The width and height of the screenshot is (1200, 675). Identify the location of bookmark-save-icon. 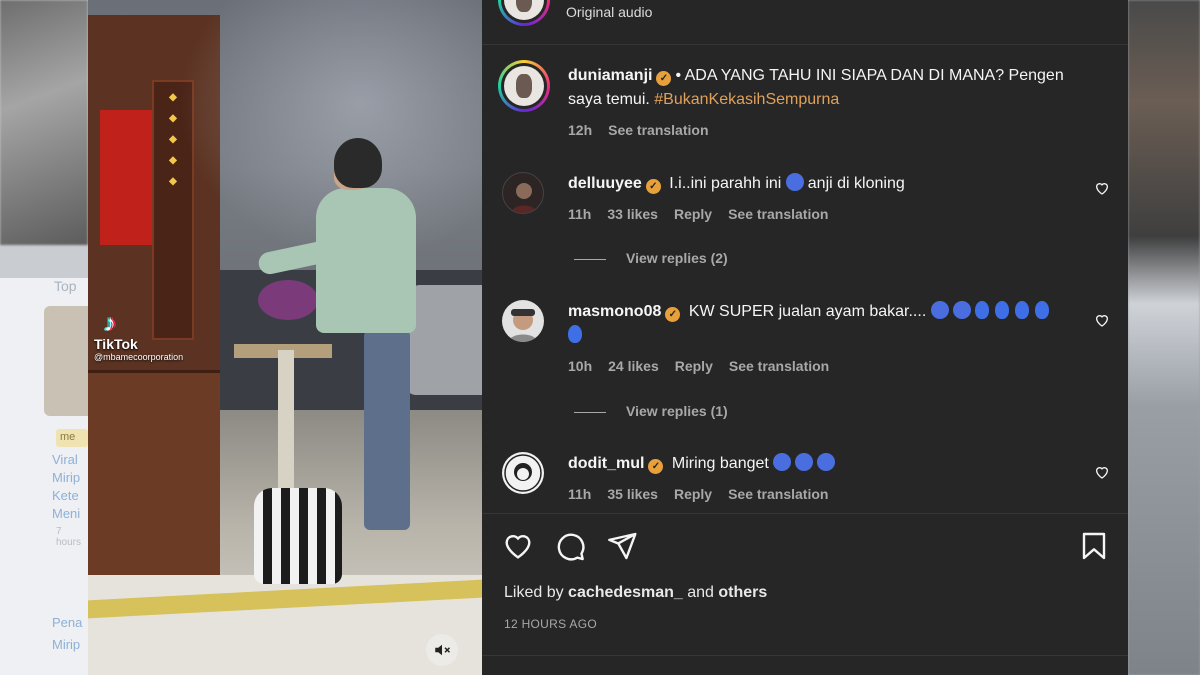
(1094, 546).